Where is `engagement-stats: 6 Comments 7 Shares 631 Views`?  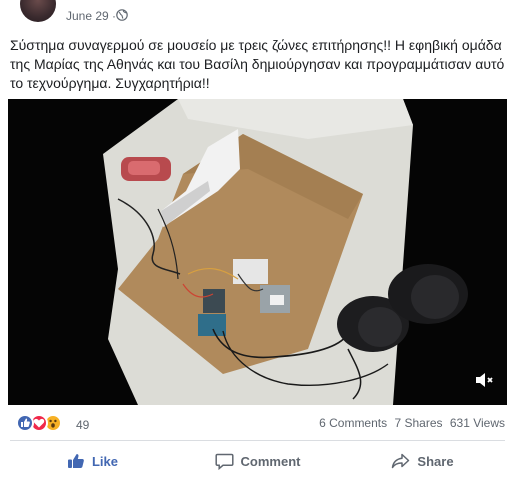
engagement-stats: 6 Comments 7 Shares 631 Views is located at coordinates (410, 423).